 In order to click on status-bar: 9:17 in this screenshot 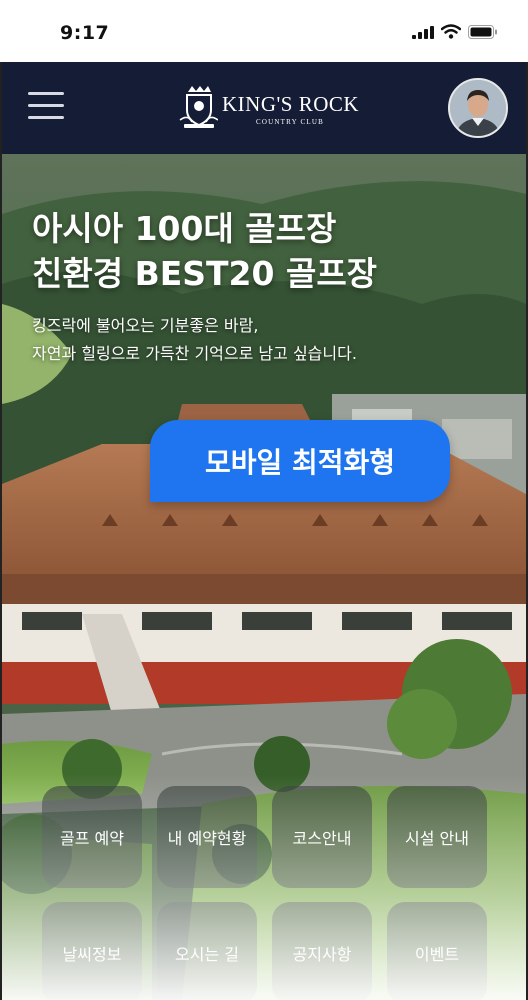, I will do `click(264, 31)`.